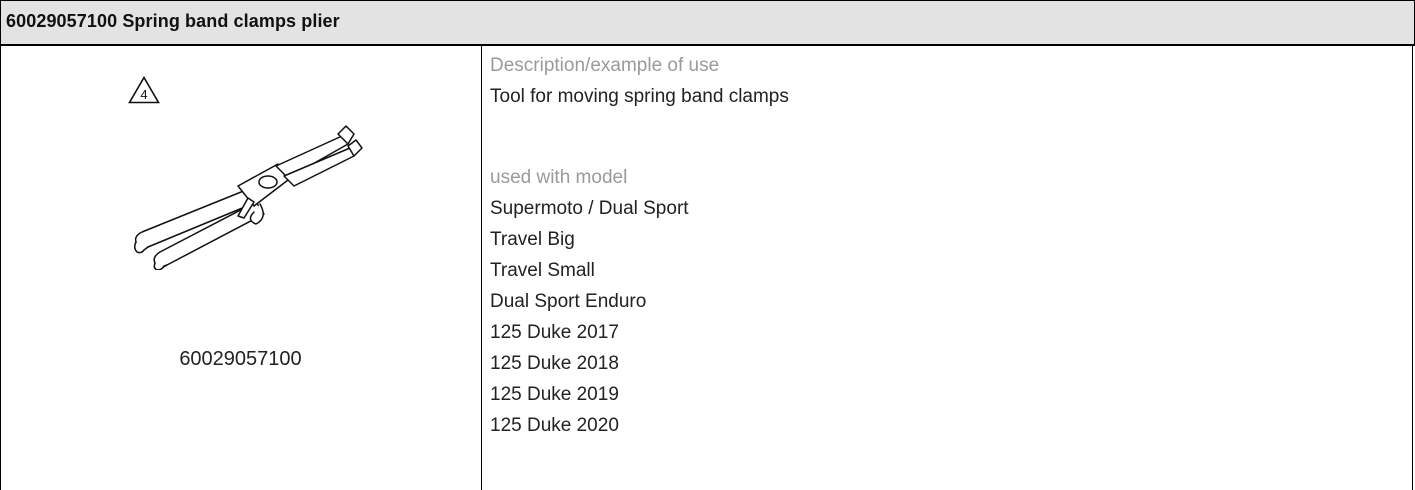  I want to click on tool-header: 60029057100 Spring band clamps plier, so click(707, 23).